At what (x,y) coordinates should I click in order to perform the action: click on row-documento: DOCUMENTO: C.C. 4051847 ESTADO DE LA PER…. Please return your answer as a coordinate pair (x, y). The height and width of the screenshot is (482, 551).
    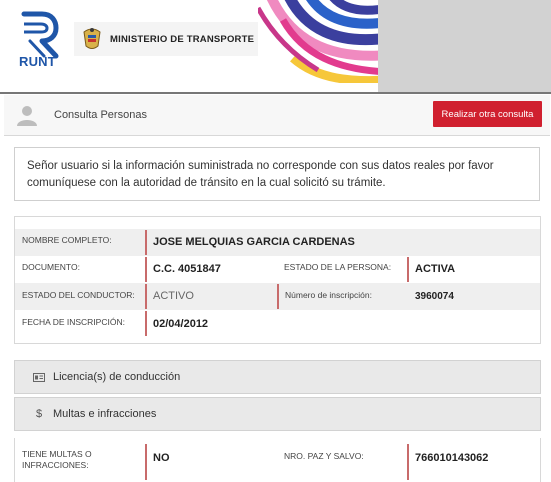
    Looking at the image, I should click on (277, 269).